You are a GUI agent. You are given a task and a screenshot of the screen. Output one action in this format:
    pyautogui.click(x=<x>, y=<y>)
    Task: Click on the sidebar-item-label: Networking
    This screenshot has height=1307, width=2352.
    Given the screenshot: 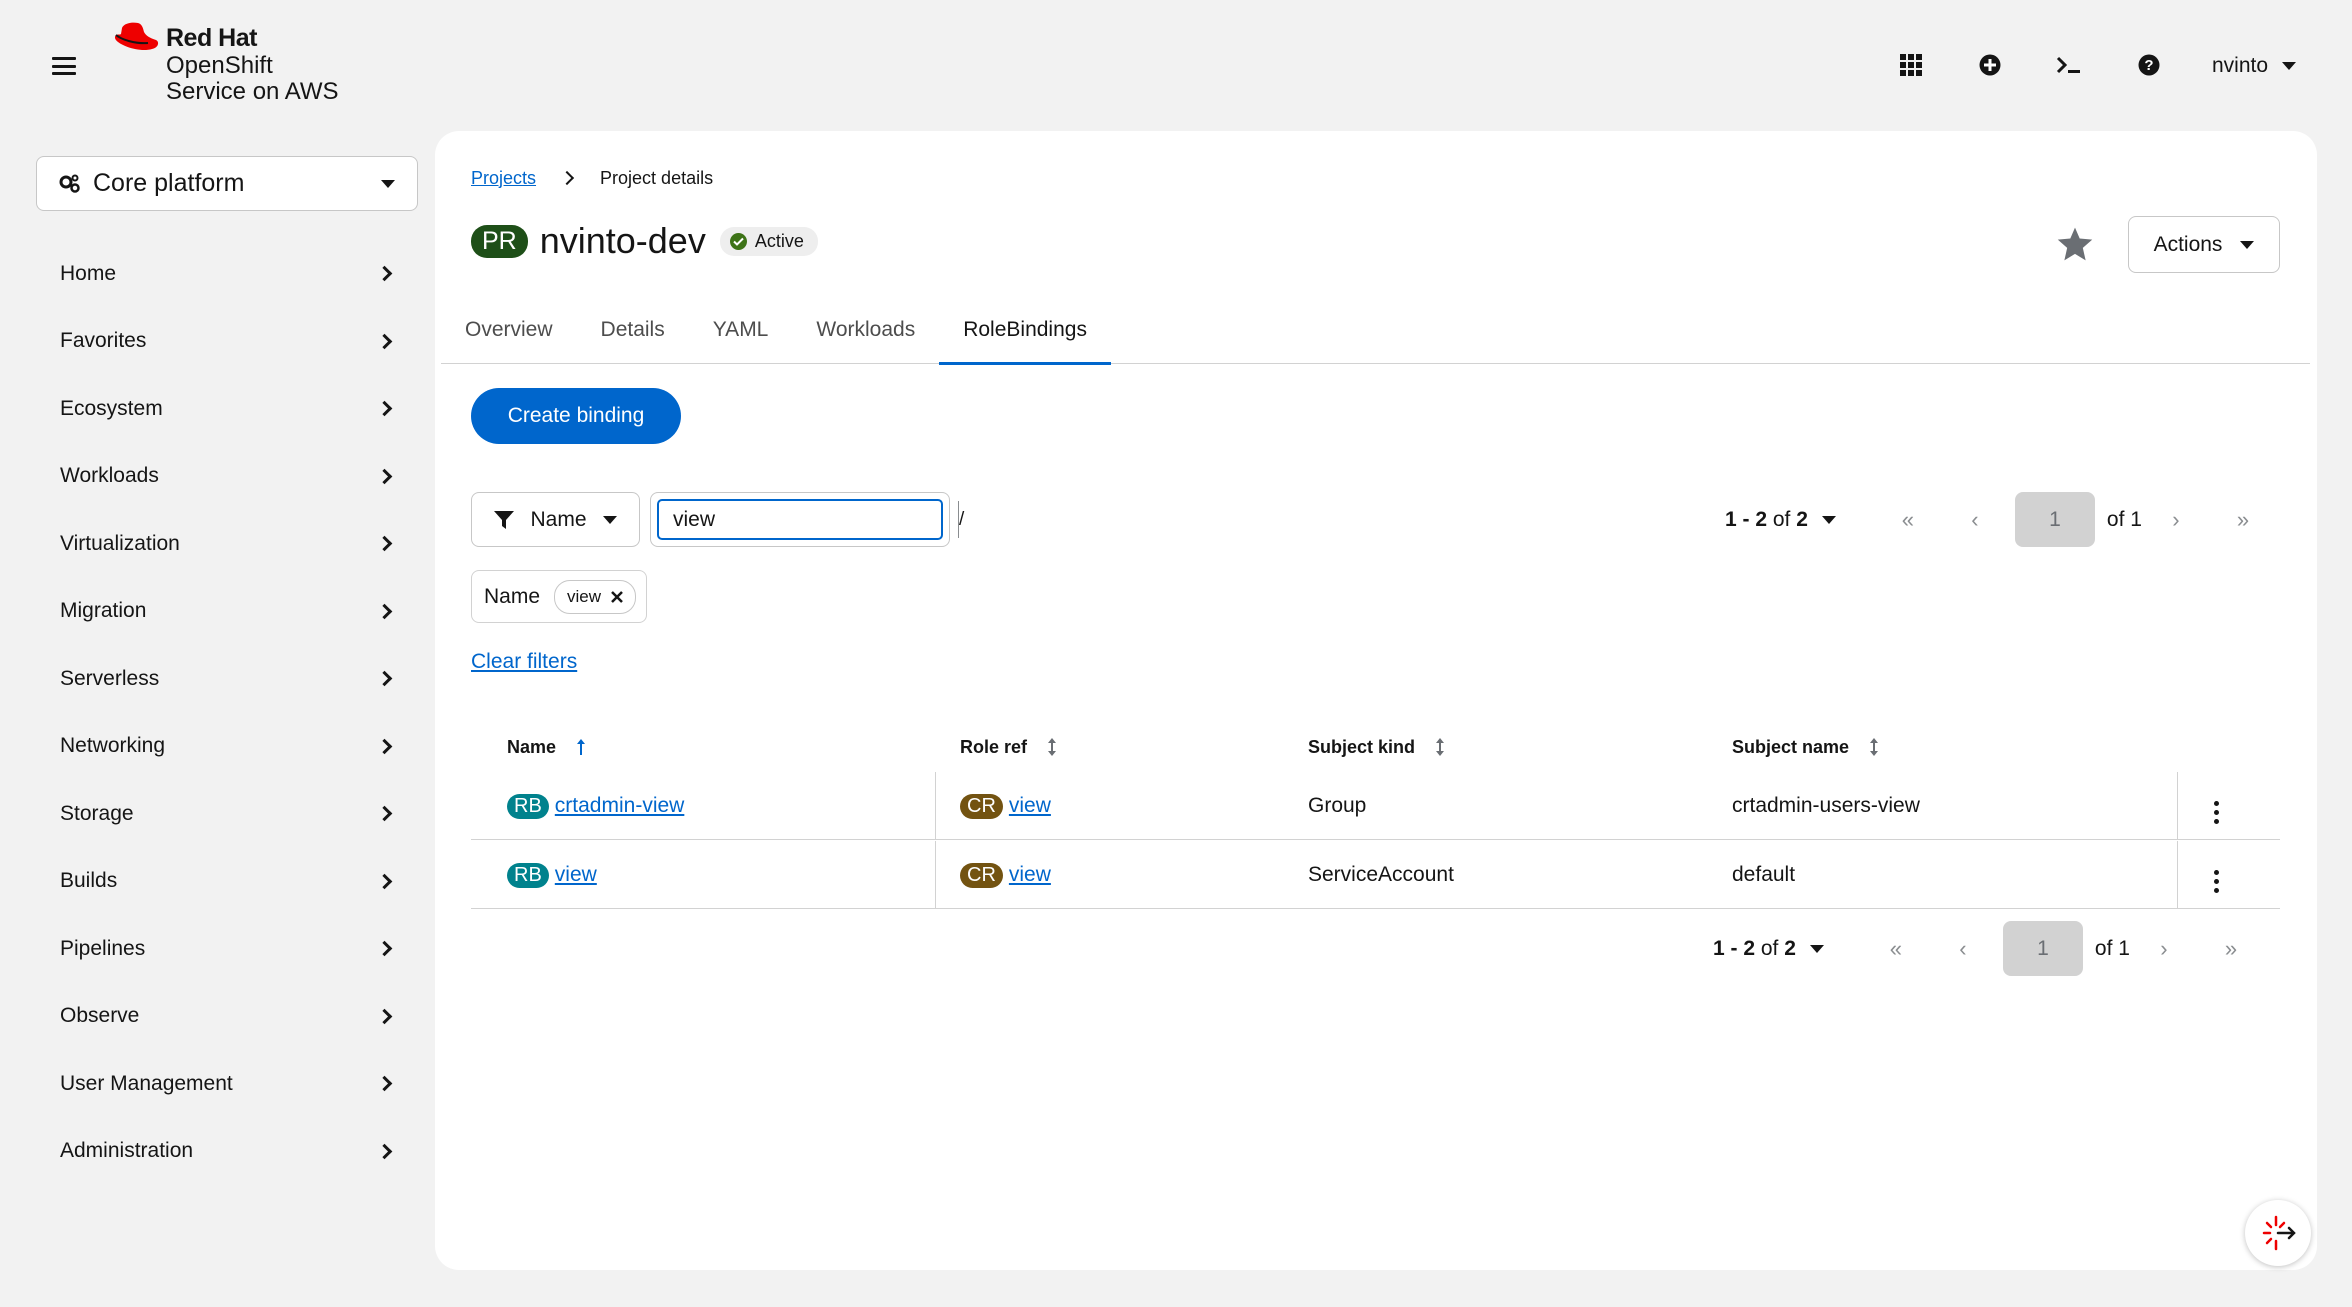 What is the action you would take?
    pyautogui.click(x=113, y=746)
    